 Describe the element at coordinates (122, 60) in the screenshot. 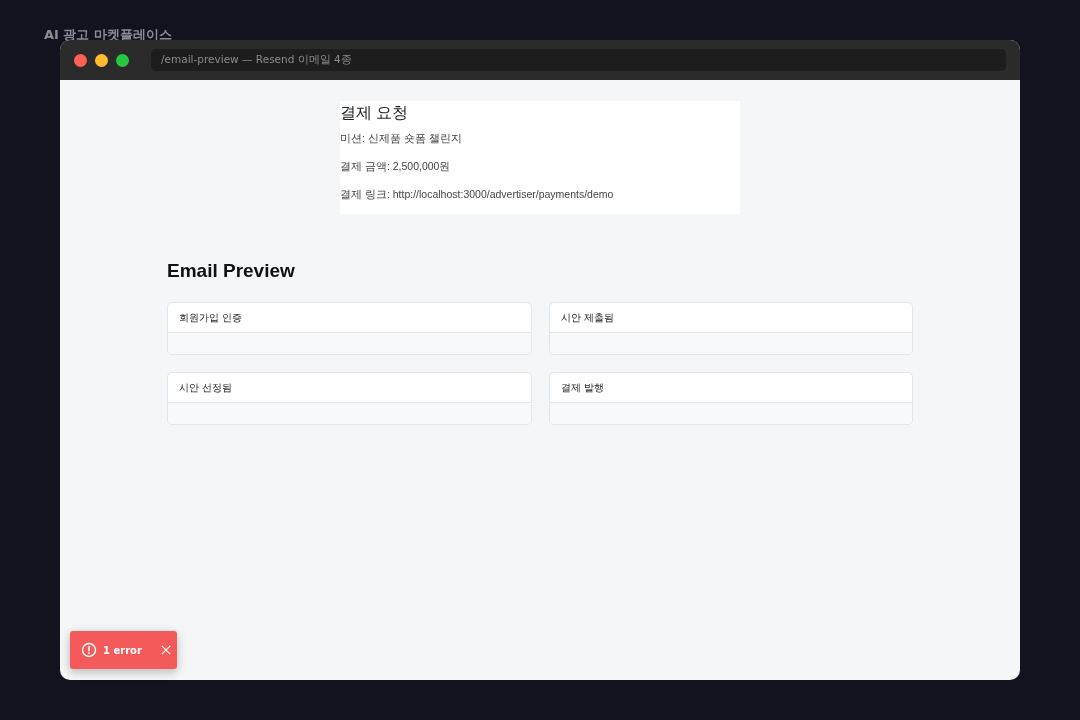

I see `maximize-button` at that location.